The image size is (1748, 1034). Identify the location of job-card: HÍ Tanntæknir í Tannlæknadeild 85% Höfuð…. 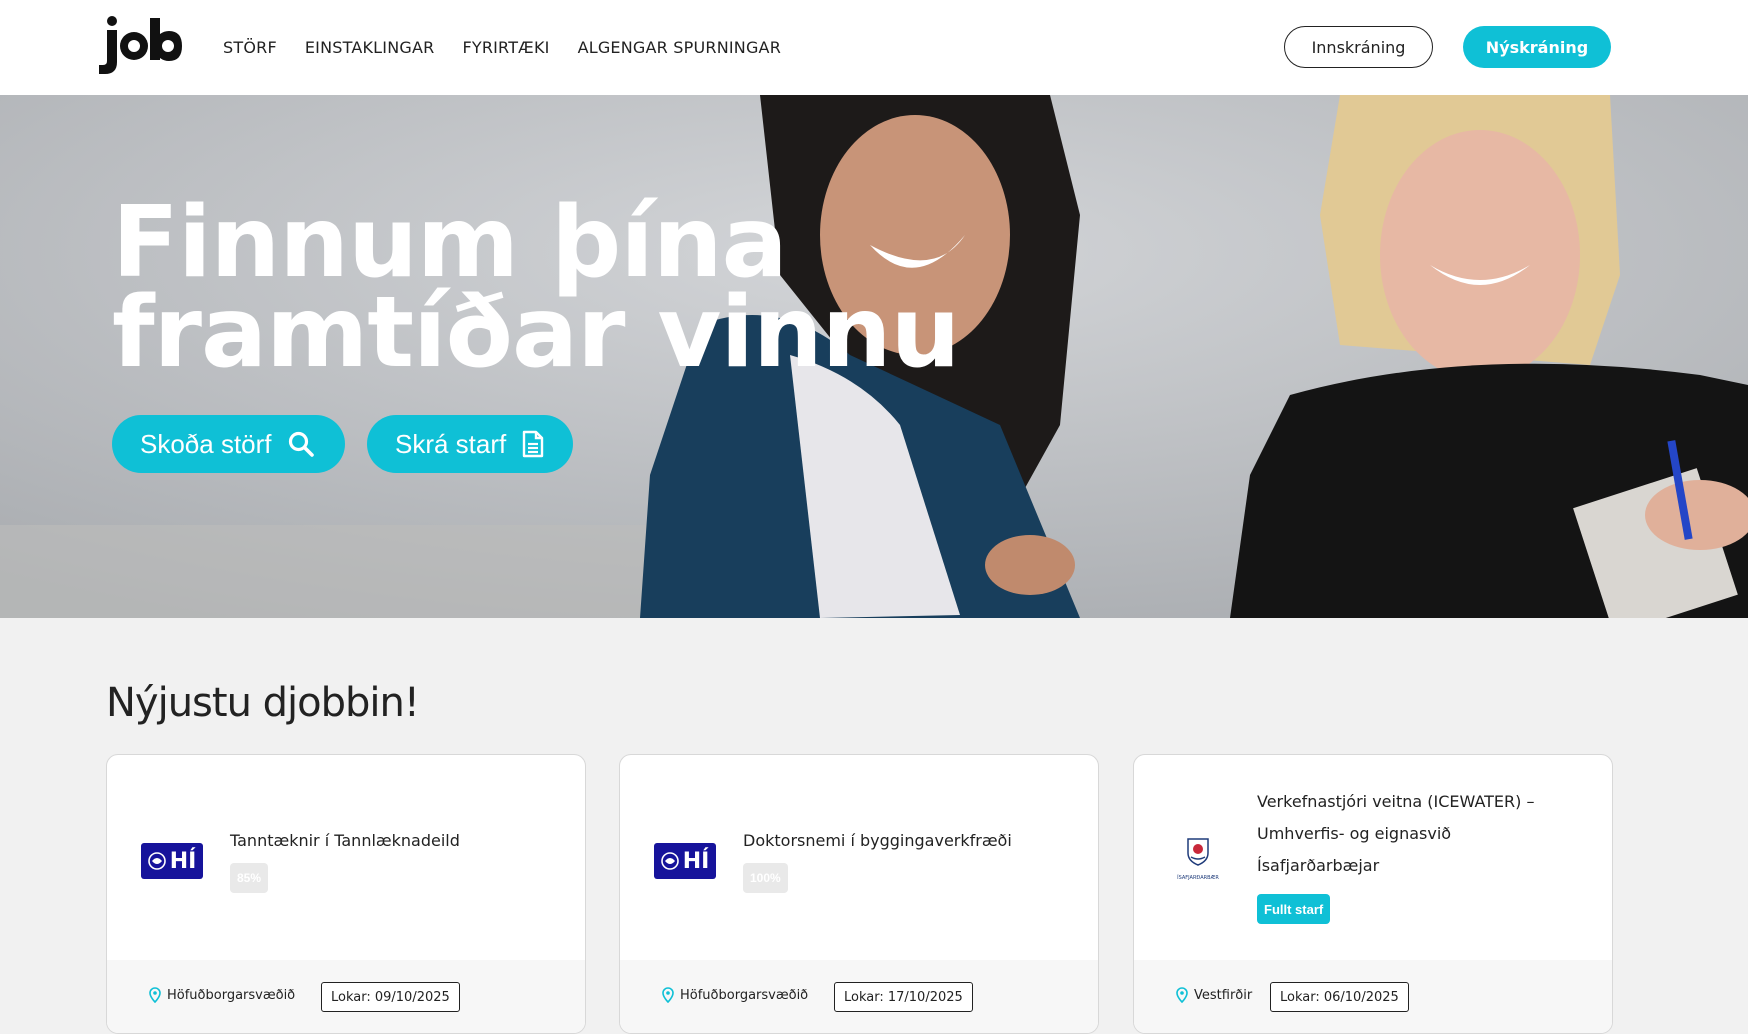
(346, 894).